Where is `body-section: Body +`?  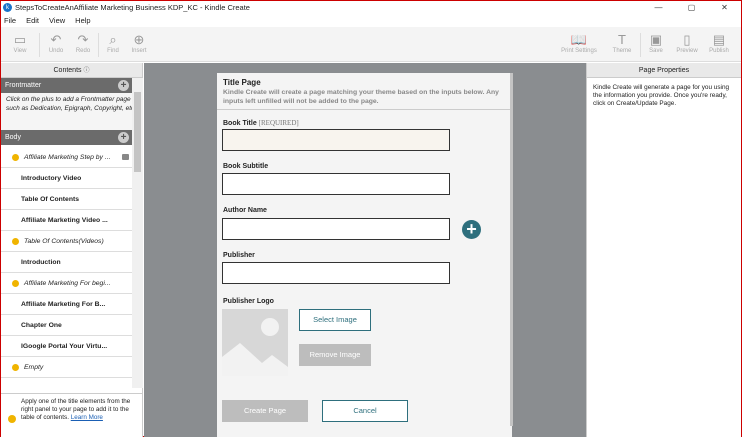 body-section: Body + is located at coordinates (71, 137).